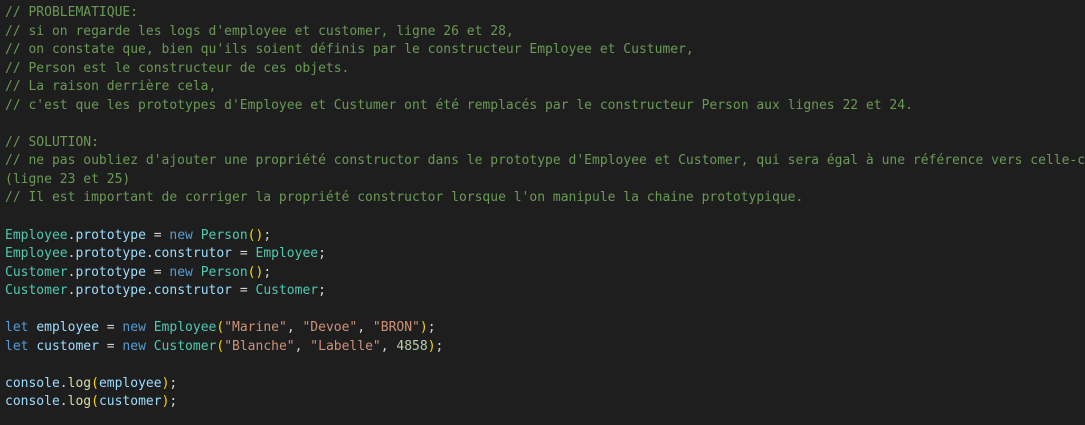 The width and height of the screenshot is (1085, 425). Describe the element at coordinates (259, 346) in the screenshot. I see `string-literal: "Blanche"` at that location.